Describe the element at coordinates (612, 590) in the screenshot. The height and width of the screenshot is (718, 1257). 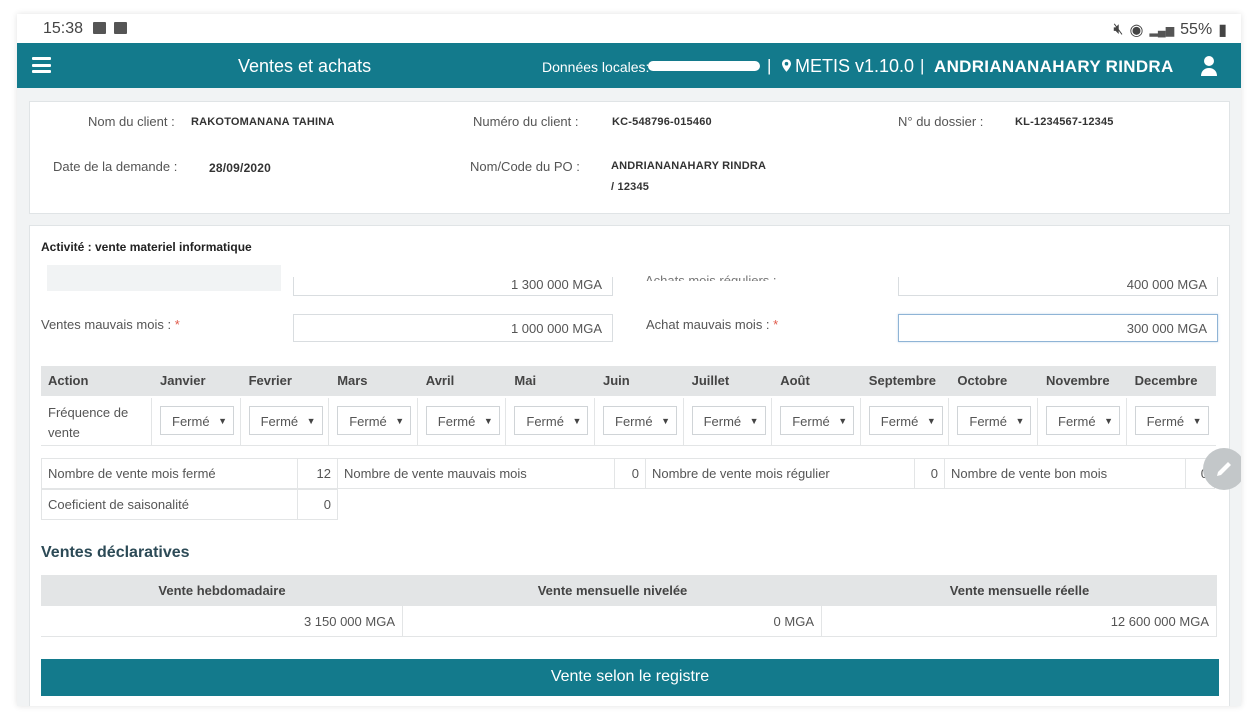
I see `levelled-monthly-header: Vente mensuelle nivelée` at that location.